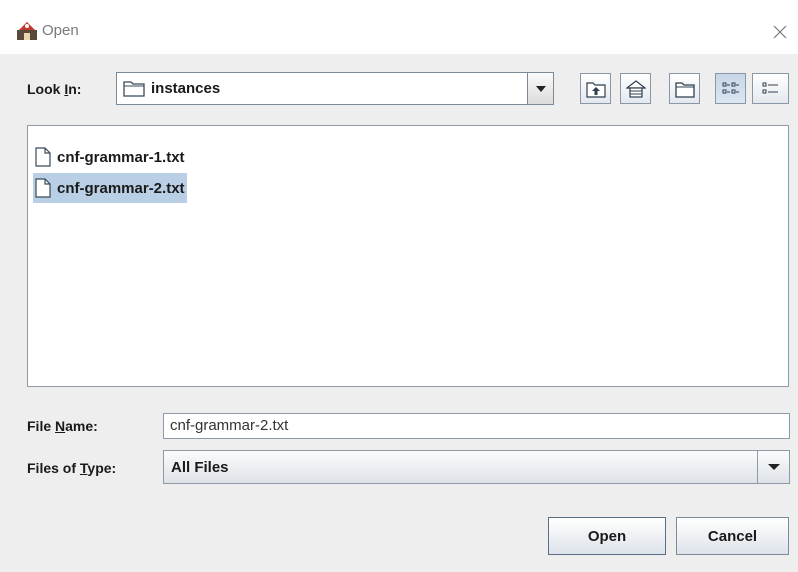 The image size is (798, 572). I want to click on list-view-button, so click(730, 88).